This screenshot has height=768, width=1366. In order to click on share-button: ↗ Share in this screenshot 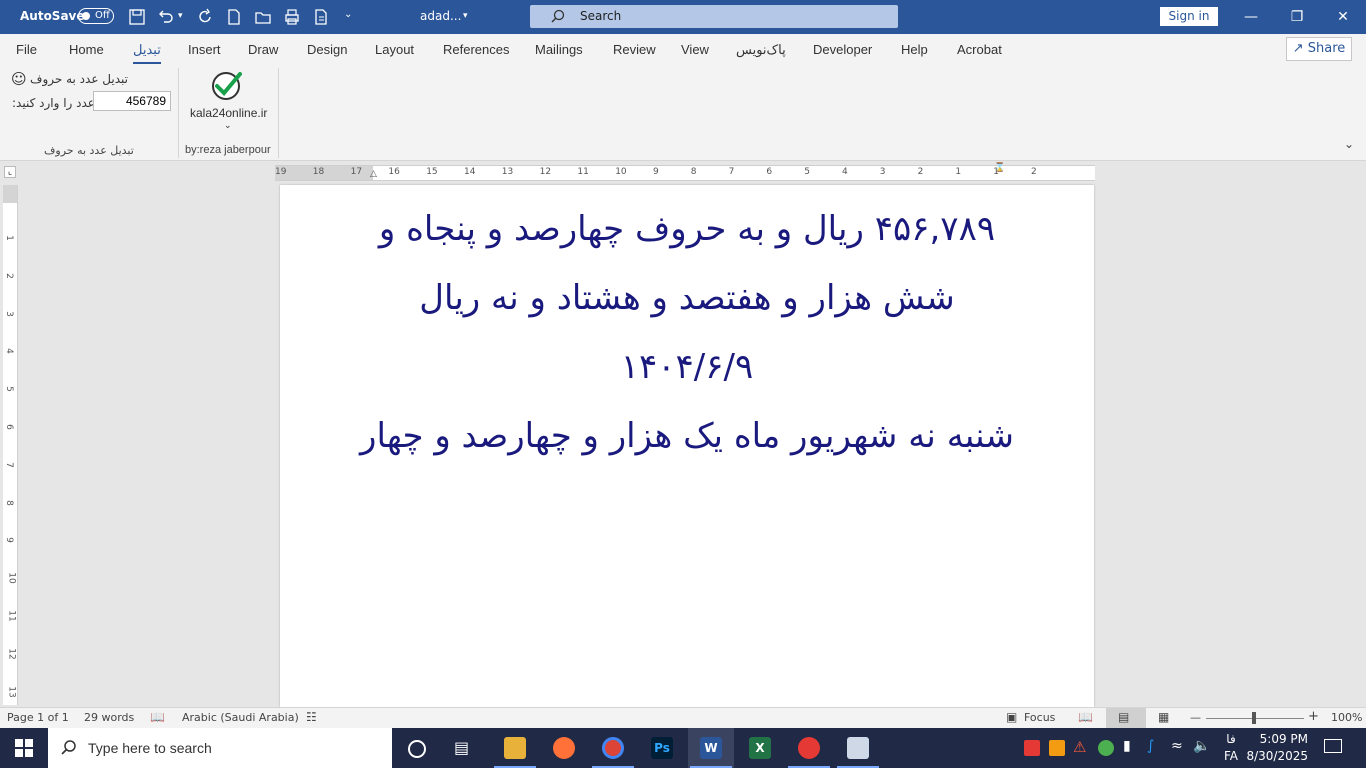, I will do `click(1319, 49)`.